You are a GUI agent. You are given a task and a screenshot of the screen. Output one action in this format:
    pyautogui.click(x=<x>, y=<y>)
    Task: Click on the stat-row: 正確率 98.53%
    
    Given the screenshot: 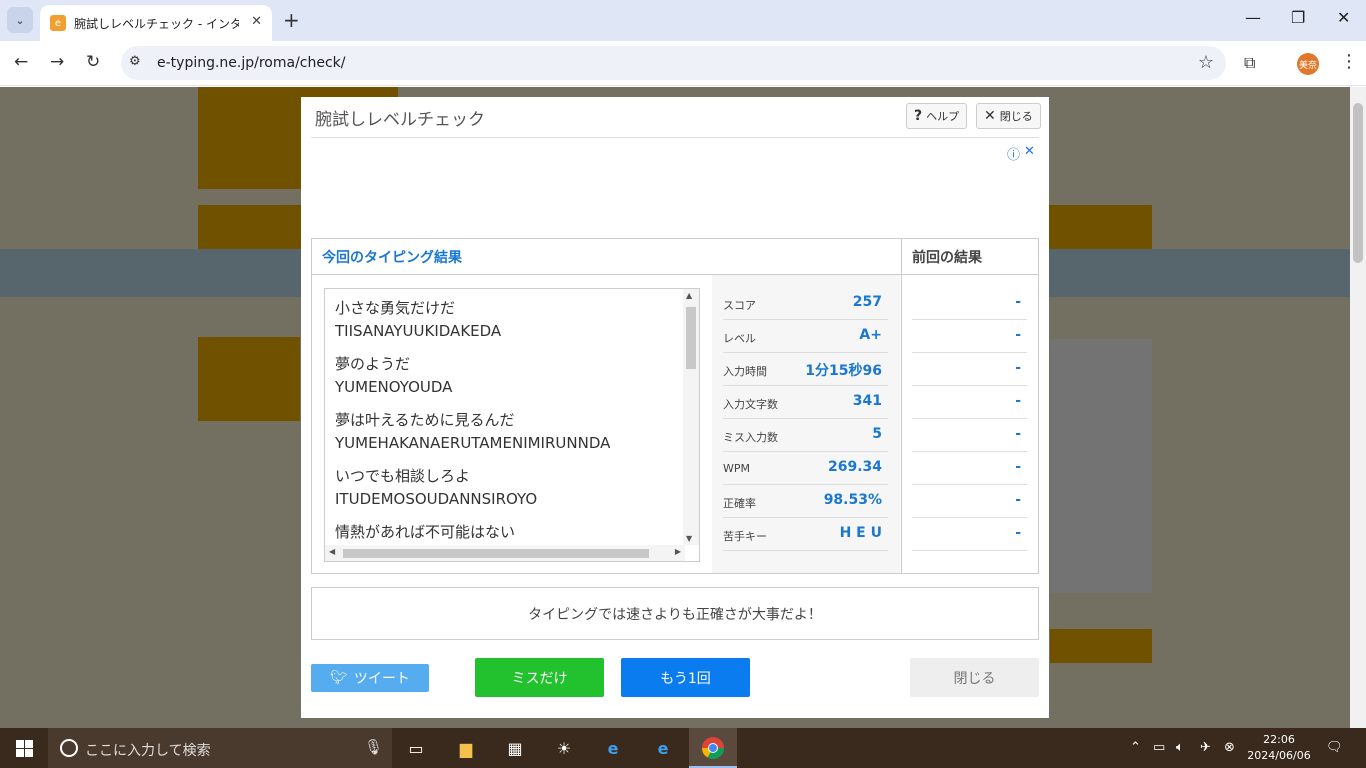 What is the action you would take?
    pyautogui.click(x=805, y=501)
    